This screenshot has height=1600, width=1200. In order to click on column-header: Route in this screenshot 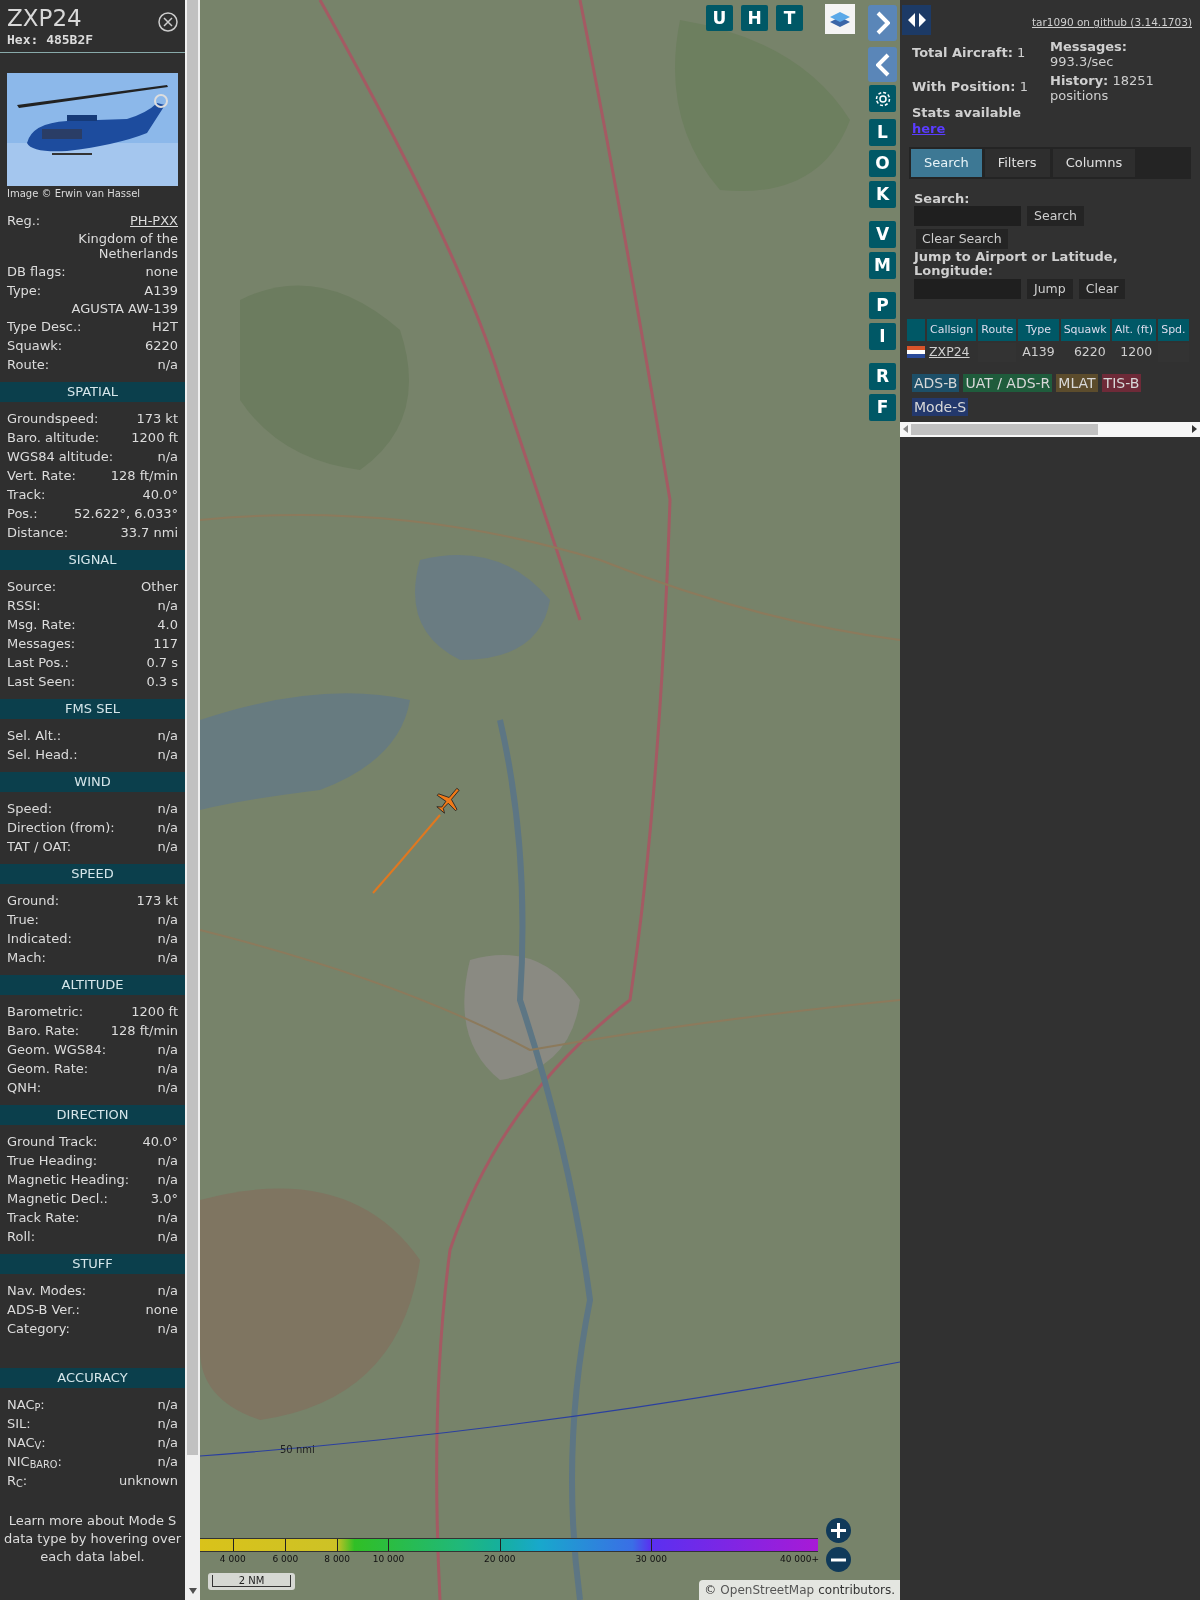, I will do `click(997, 330)`.